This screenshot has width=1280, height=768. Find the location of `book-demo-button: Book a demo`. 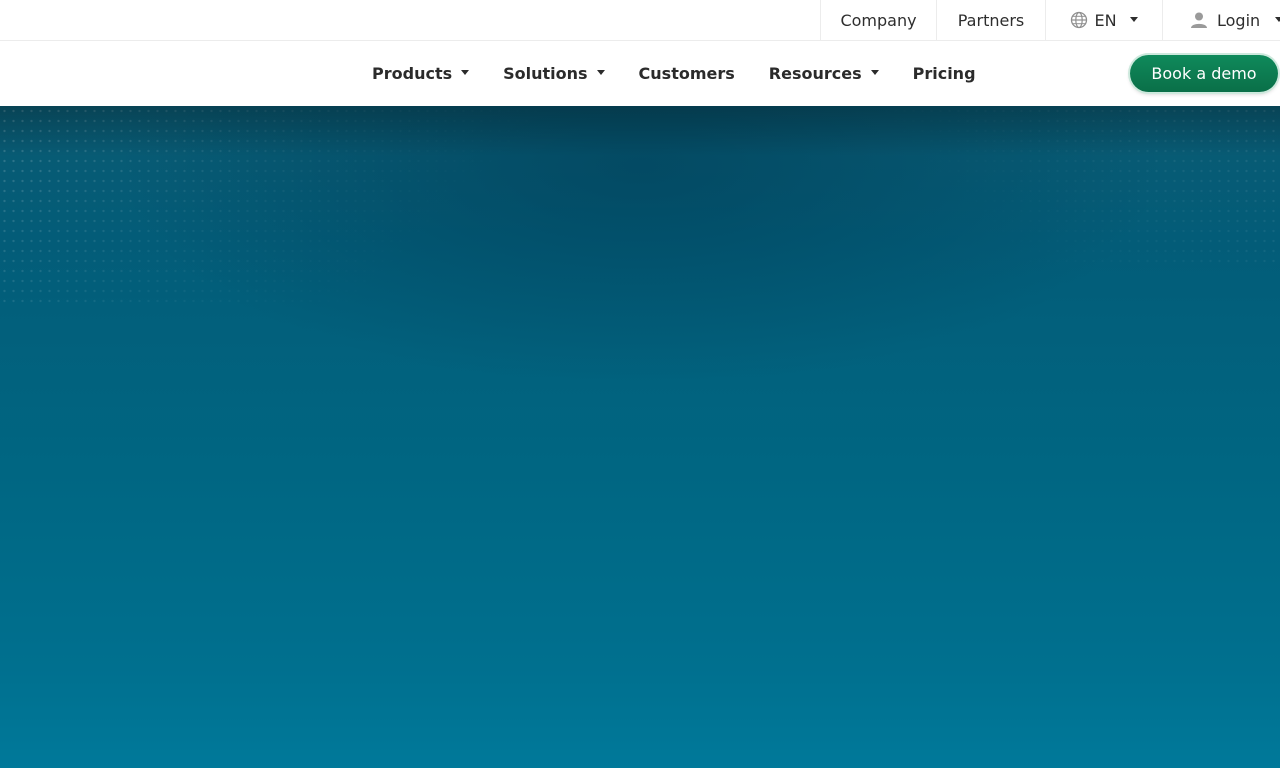

book-demo-button: Book a demo is located at coordinates (1204, 73).